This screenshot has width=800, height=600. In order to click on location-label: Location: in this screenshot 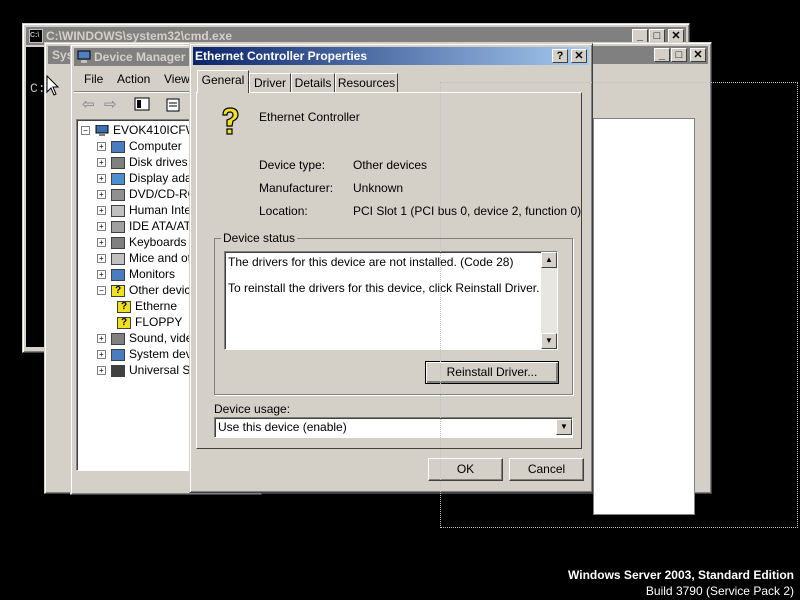, I will do `click(283, 211)`.